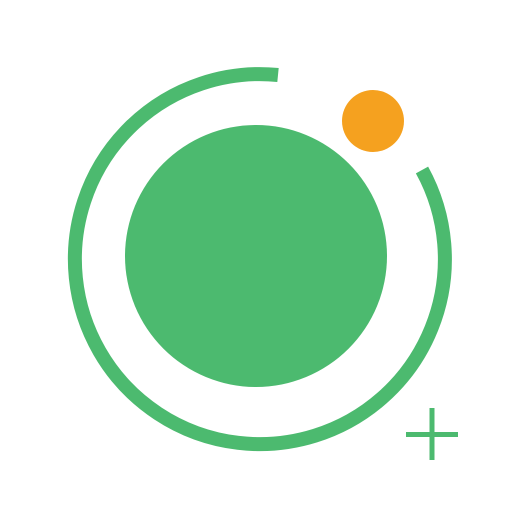 The height and width of the screenshot is (512, 512). Describe the element at coordinates (373, 121) in the screenshot. I see `moon-circle` at that location.